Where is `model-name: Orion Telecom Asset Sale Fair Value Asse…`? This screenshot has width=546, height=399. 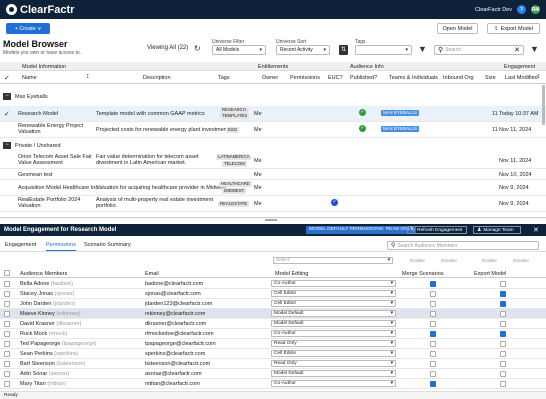 model-name: Orion Telecom Asset Sale Fair Value Asse… is located at coordinates (56, 160).